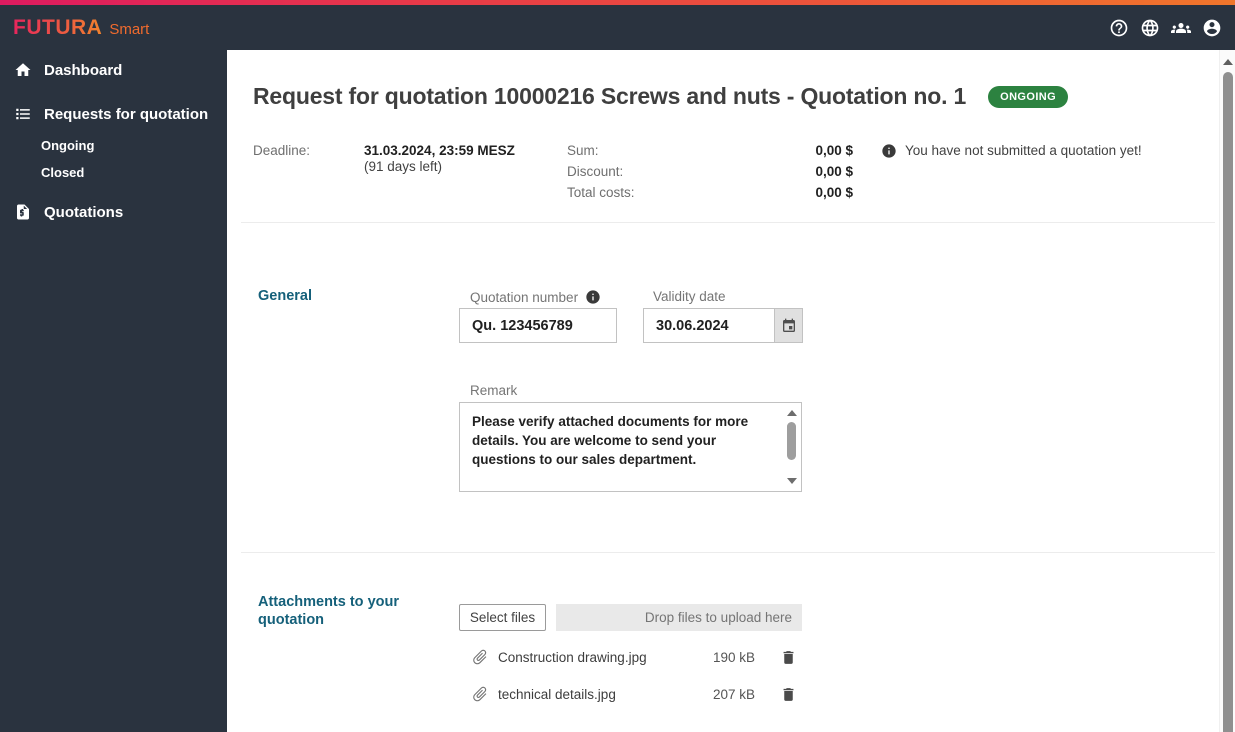  Describe the element at coordinates (126, 114) in the screenshot. I see `sidebar-item-label: Requests for quotation` at that location.